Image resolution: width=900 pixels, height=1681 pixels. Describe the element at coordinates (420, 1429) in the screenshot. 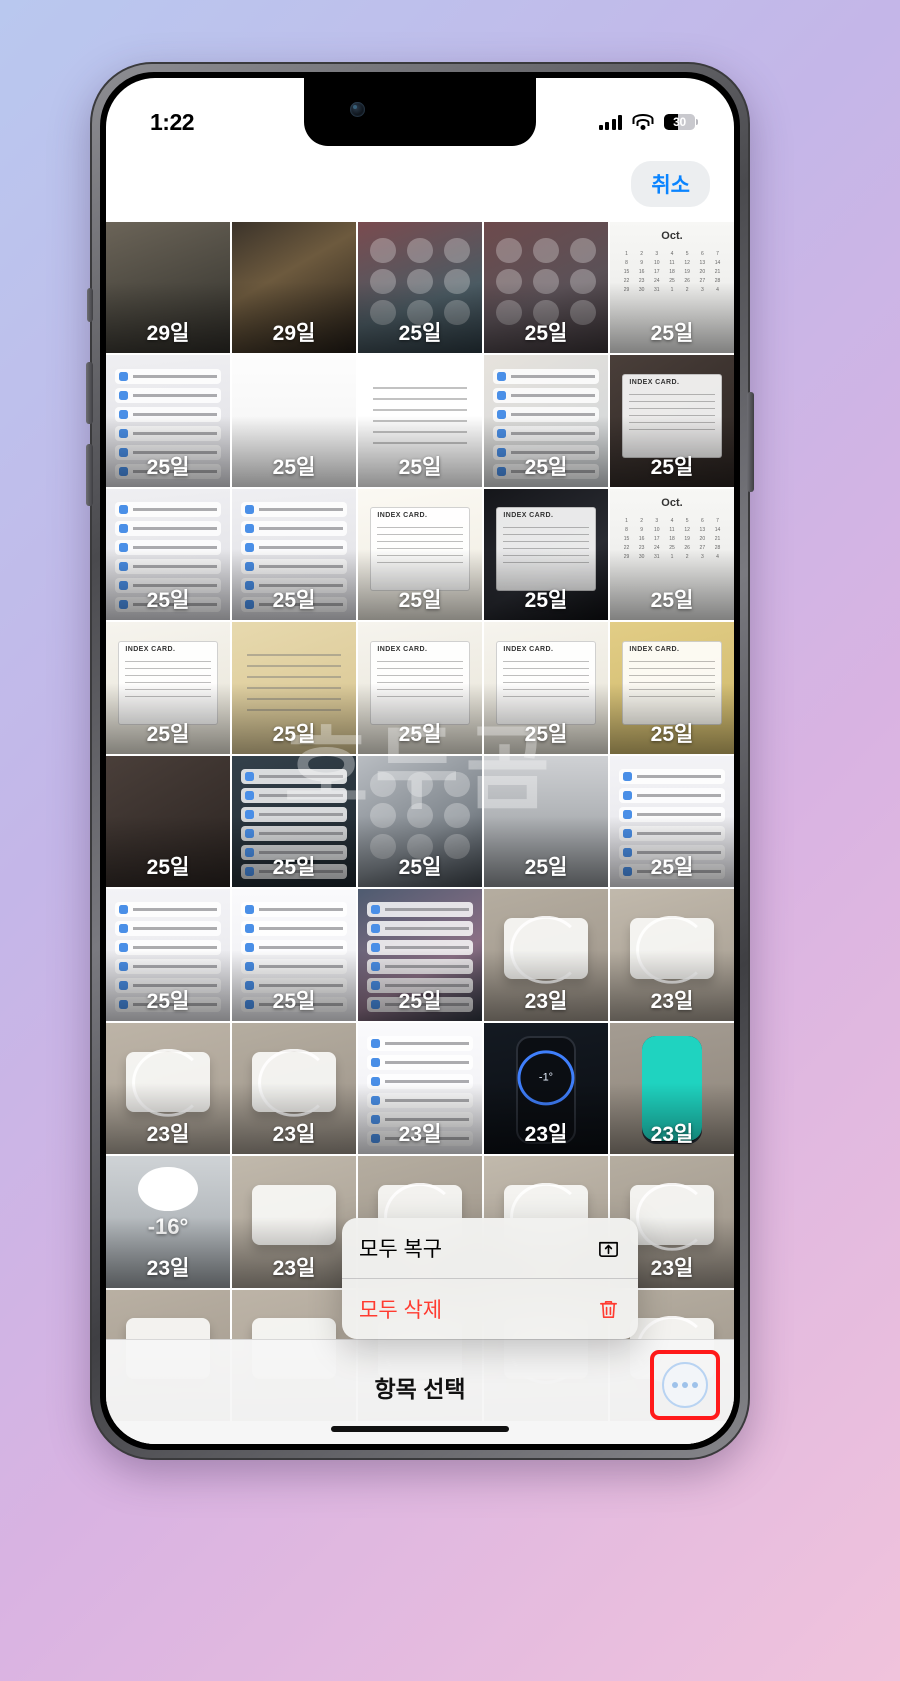

I see `home-indicator` at that location.